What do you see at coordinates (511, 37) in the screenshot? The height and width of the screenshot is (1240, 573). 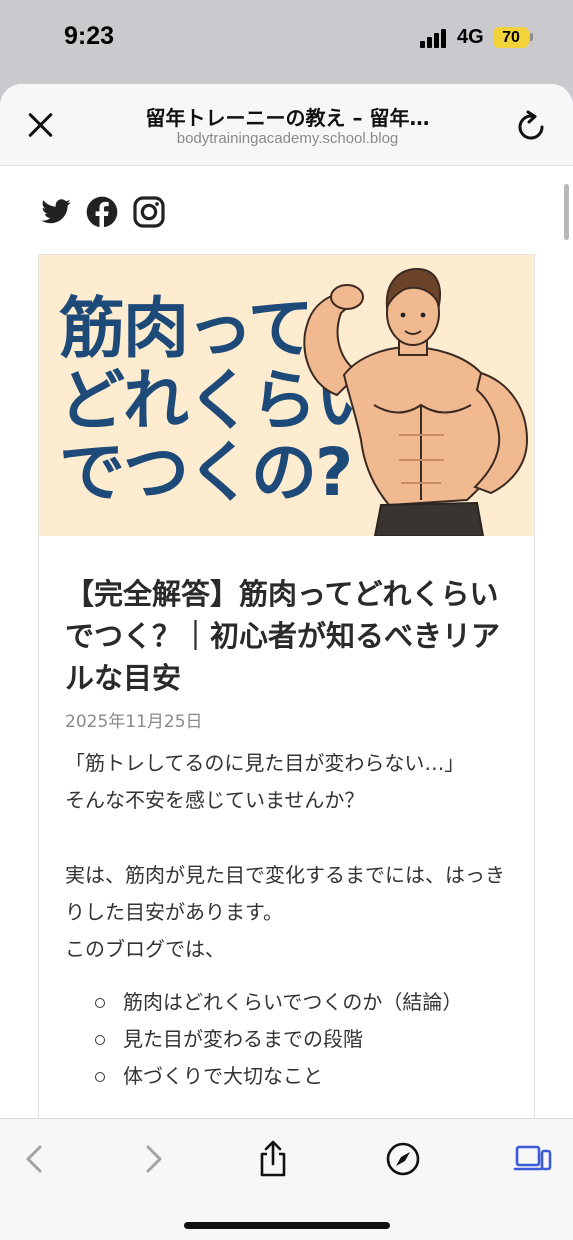 I see `battery-icon: 70` at bounding box center [511, 37].